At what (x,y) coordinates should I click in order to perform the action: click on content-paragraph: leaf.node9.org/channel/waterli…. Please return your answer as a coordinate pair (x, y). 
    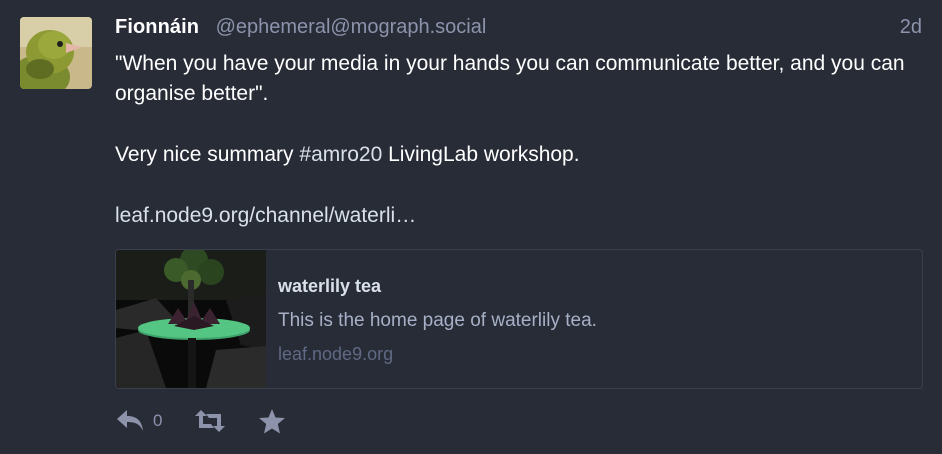
    Looking at the image, I should click on (520, 216).